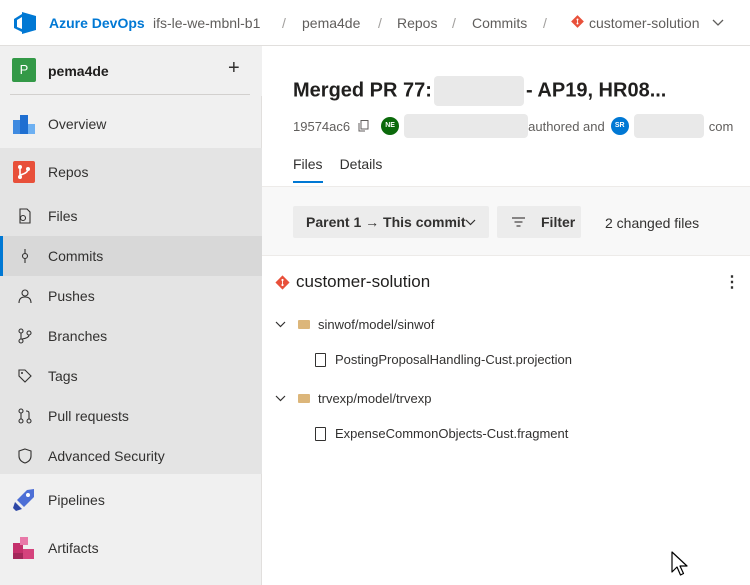 This screenshot has height=585, width=750. What do you see at coordinates (131, 296) in the screenshot?
I see `sidebar-item-pushes: Pushes` at bounding box center [131, 296].